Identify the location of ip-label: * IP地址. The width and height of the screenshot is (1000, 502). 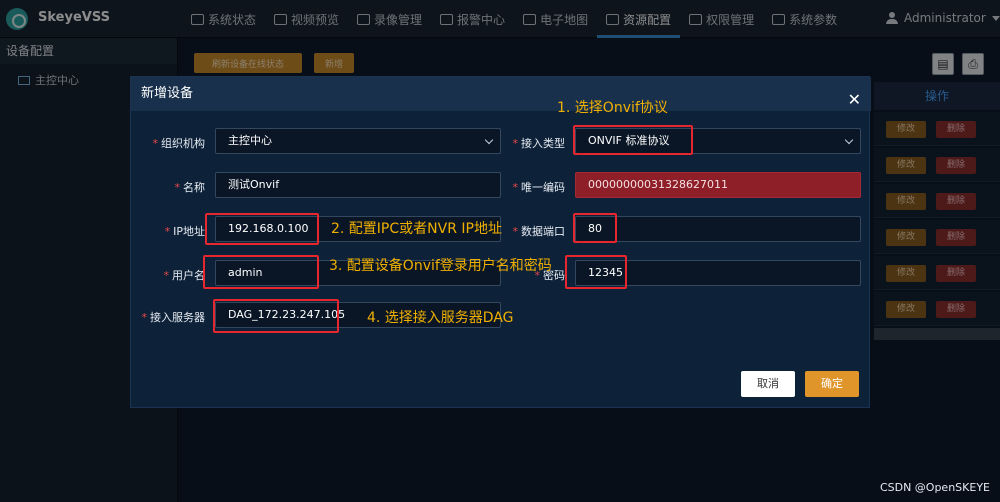
(184, 231).